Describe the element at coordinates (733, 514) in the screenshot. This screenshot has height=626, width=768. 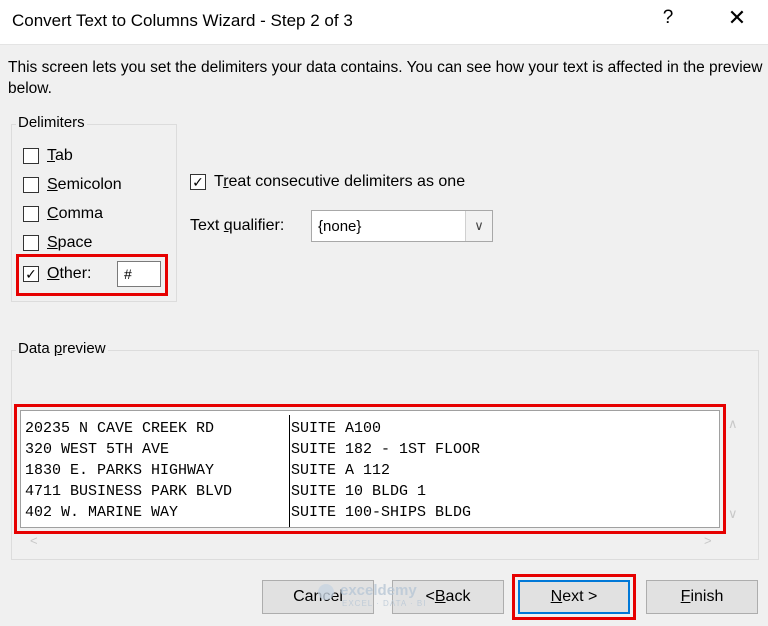
I see `scroll-down-icon: ∨` at that location.